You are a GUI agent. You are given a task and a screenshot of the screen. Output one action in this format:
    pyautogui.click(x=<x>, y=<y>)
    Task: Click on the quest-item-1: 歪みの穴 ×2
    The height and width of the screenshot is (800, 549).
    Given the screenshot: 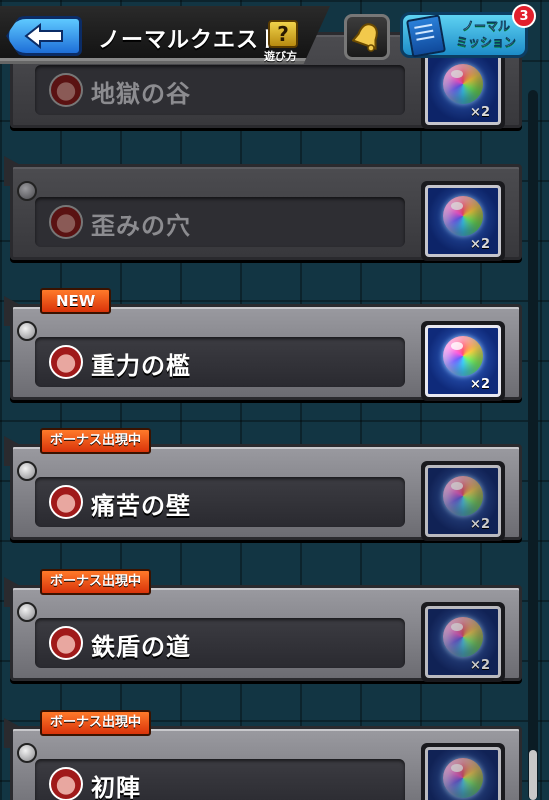 What is the action you would take?
    pyautogui.click(x=263, y=208)
    